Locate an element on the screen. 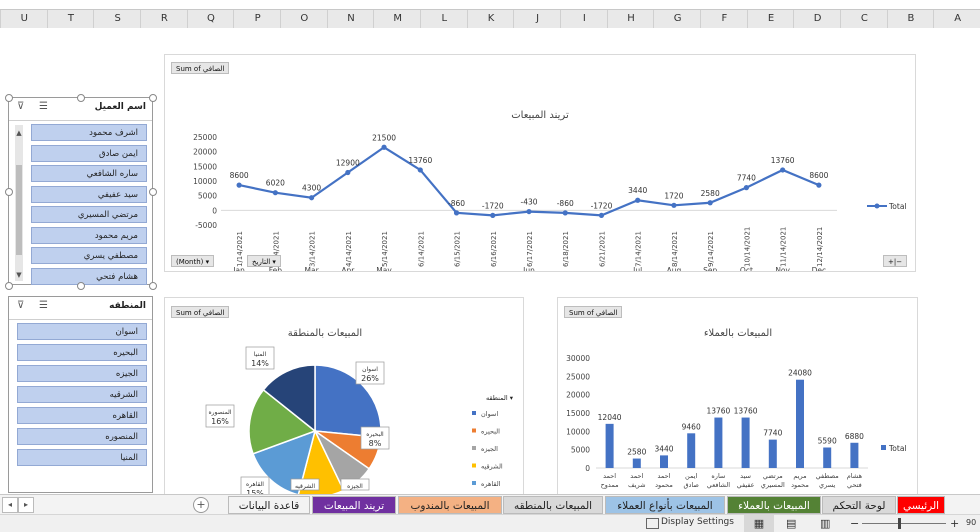 This screenshot has width=980, height=532. column-header-P: P is located at coordinates (257, 19).